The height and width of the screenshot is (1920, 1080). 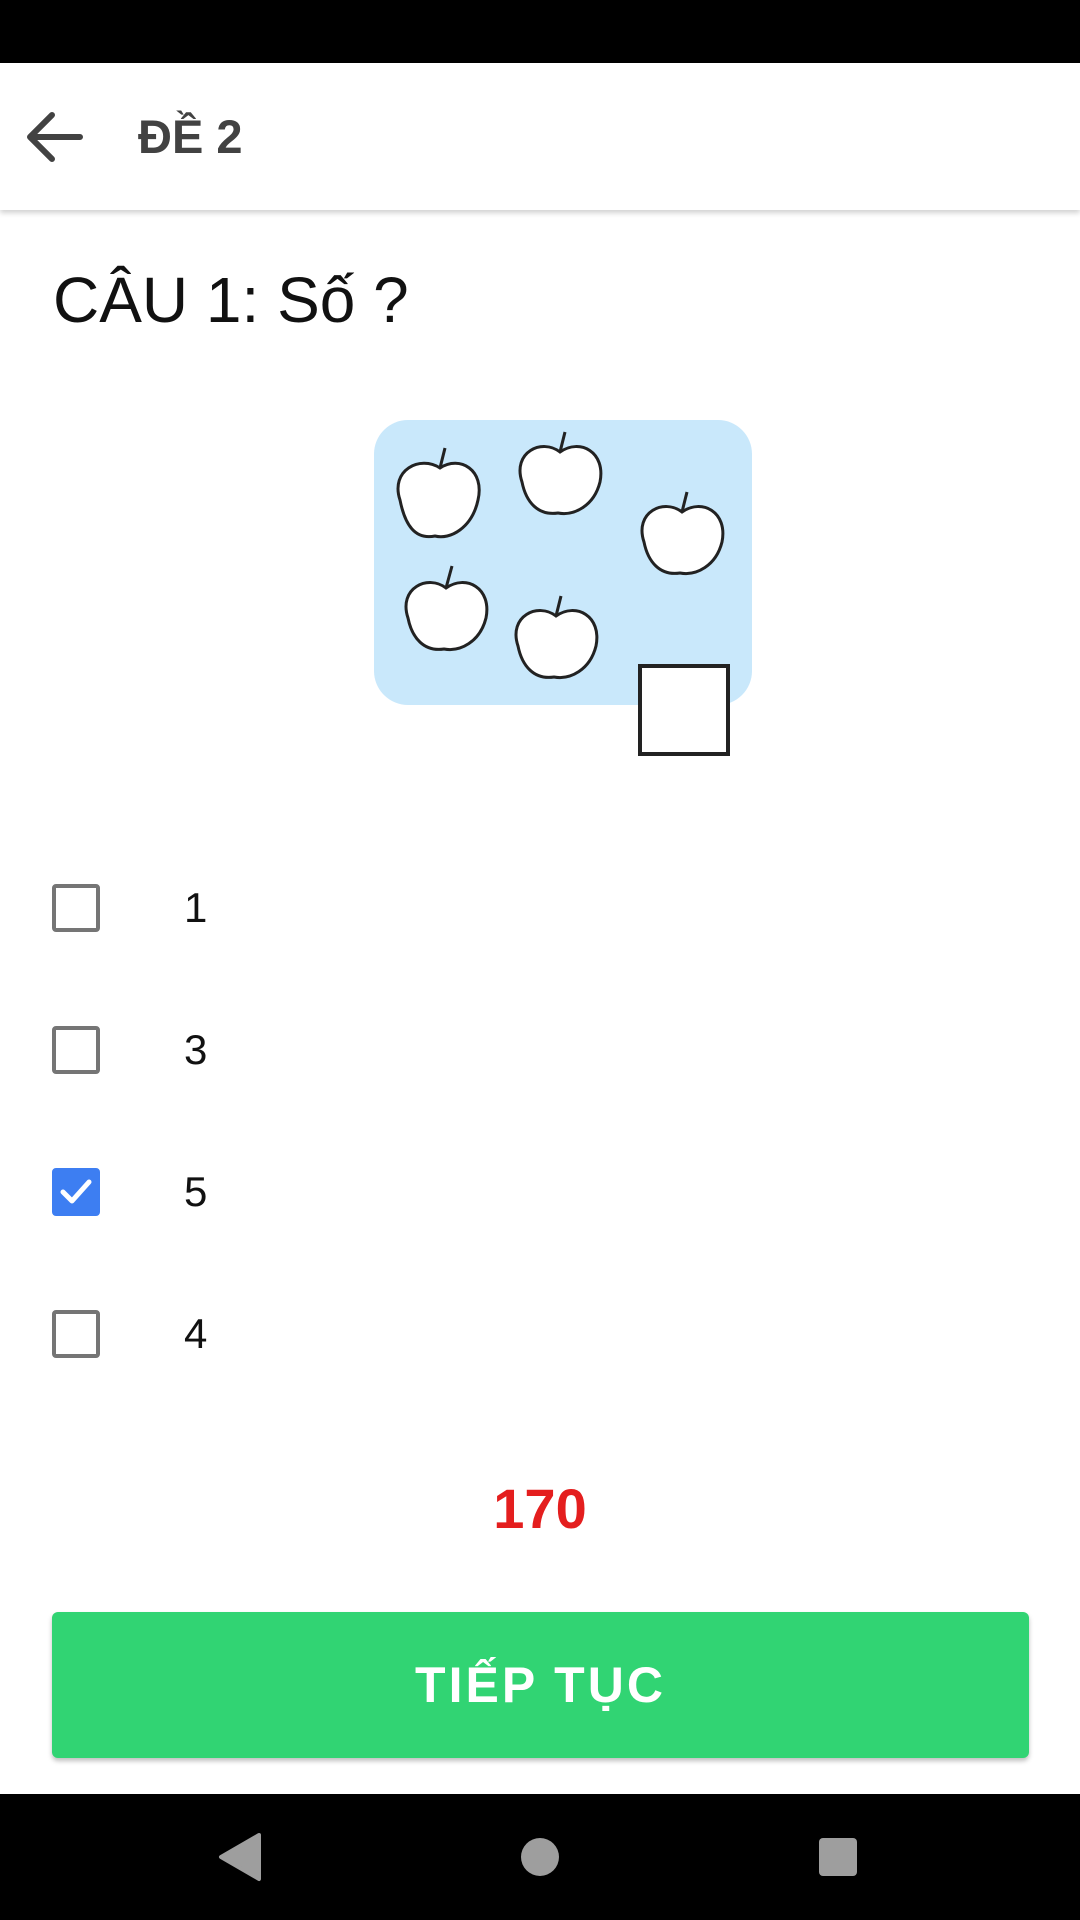 I want to click on apples-counting-picture, so click(x=563, y=588).